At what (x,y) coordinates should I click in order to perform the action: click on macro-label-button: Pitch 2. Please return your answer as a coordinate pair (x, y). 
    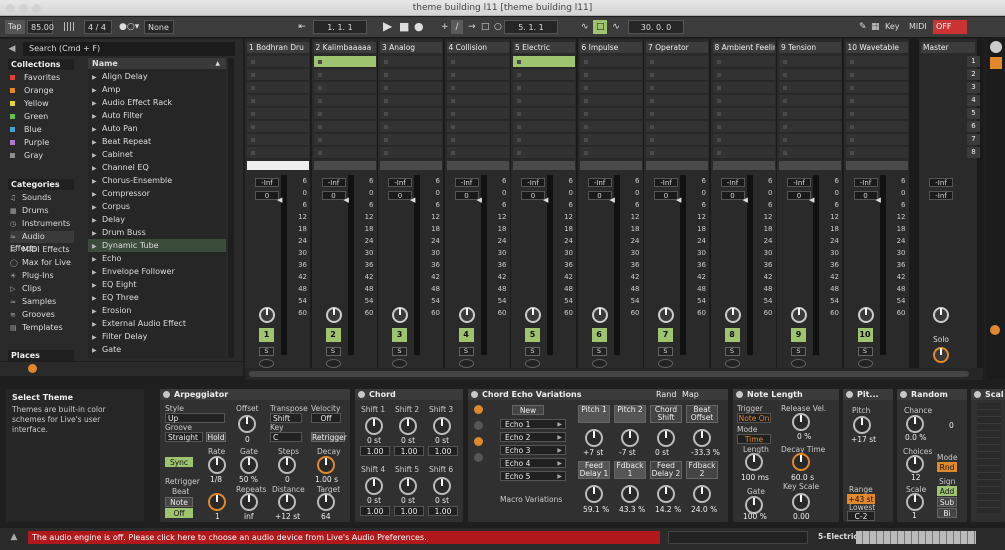
    Looking at the image, I should click on (630, 414).